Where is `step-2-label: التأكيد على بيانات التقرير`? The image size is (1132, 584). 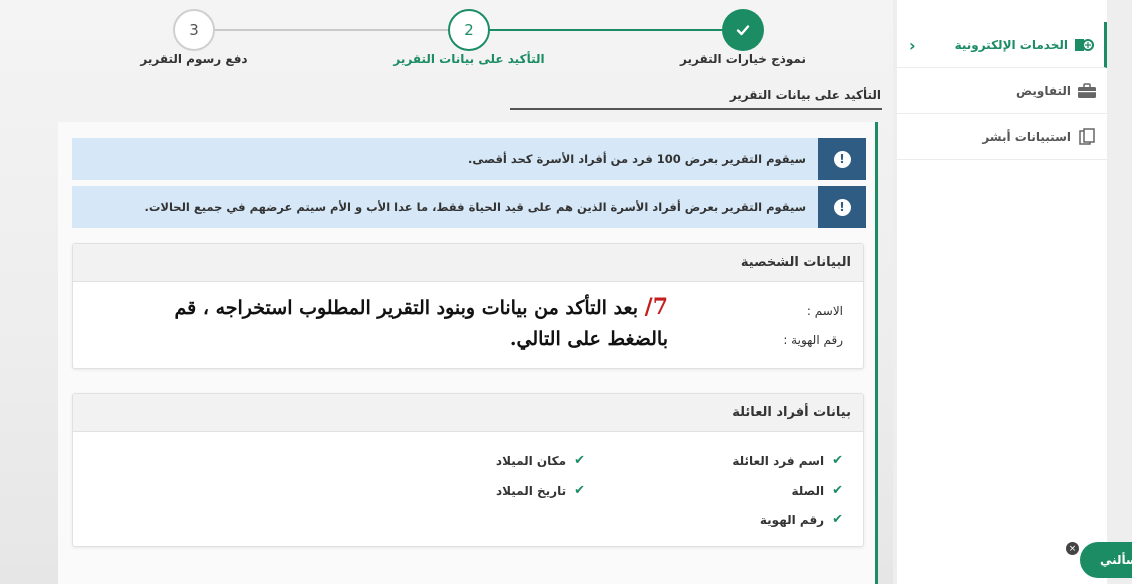 step-2-label: التأكيد على بيانات التقرير is located at coordinates (469, 59).